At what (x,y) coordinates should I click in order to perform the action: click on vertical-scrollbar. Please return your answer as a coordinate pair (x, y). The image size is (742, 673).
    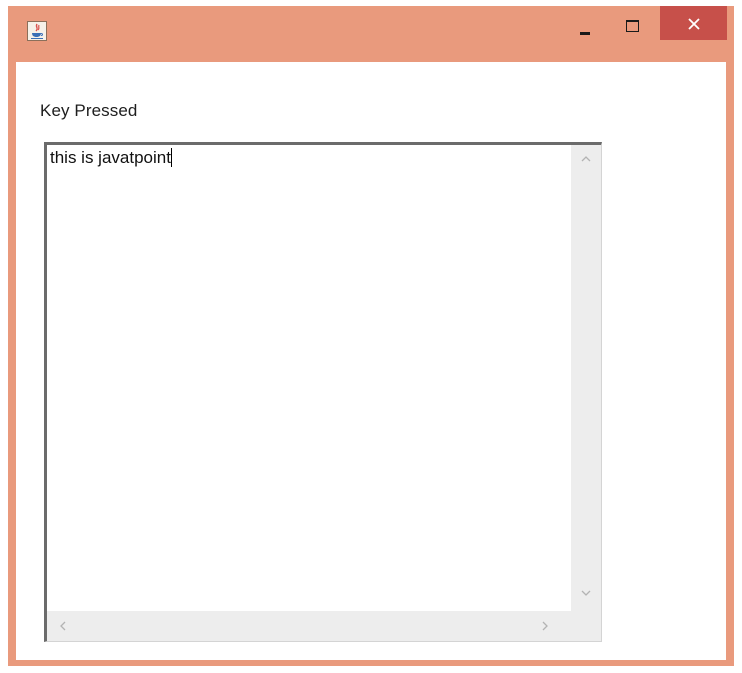
    Looking at the image, I should click on (586, 378).